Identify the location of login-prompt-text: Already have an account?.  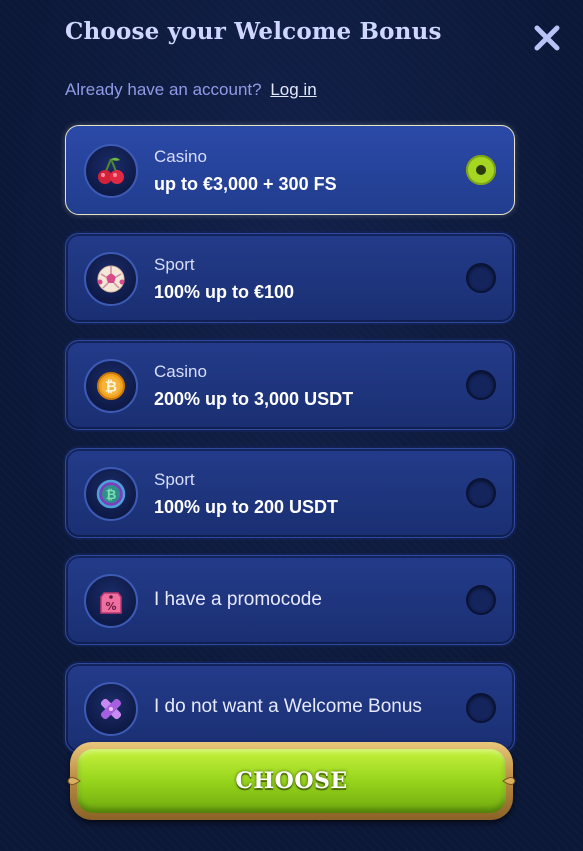
(163, 89).